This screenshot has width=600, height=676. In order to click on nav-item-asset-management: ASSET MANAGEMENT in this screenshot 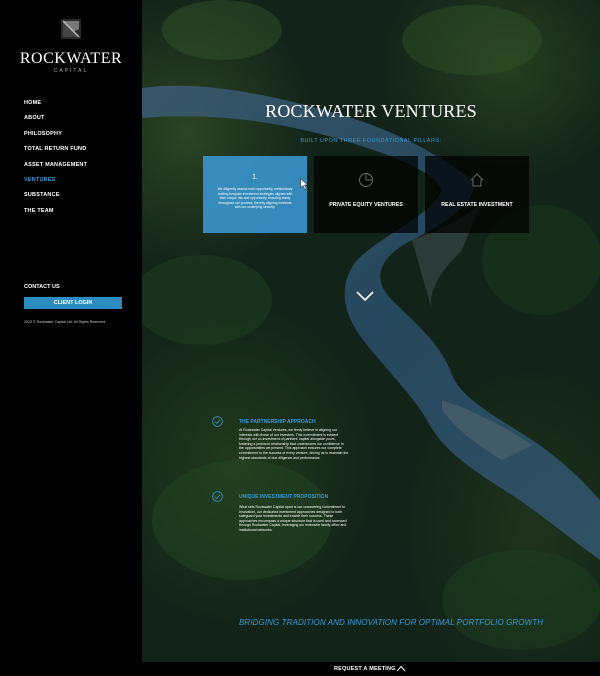, I will do `click(55, 167)`.